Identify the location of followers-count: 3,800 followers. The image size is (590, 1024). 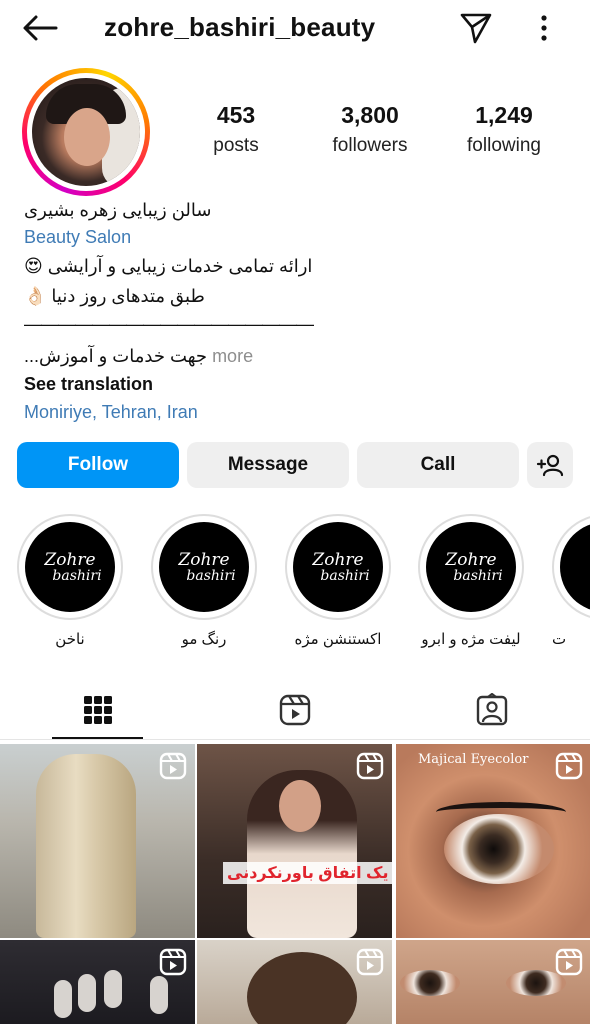
(370, 129).